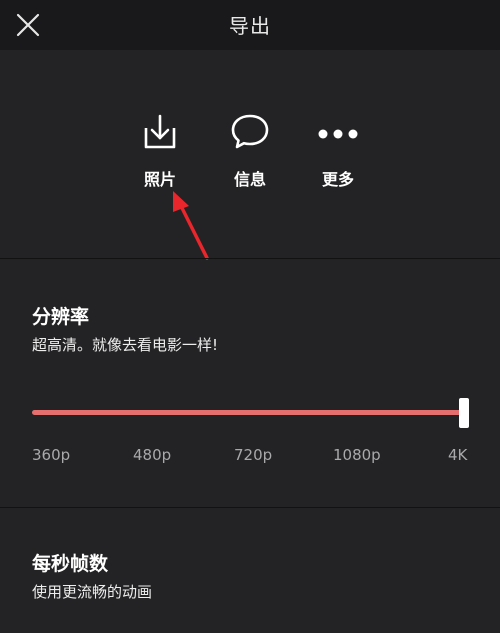 The width and height of the screenshot is (500, 633). I want to click on page-title: 导出, so click(250, 26).